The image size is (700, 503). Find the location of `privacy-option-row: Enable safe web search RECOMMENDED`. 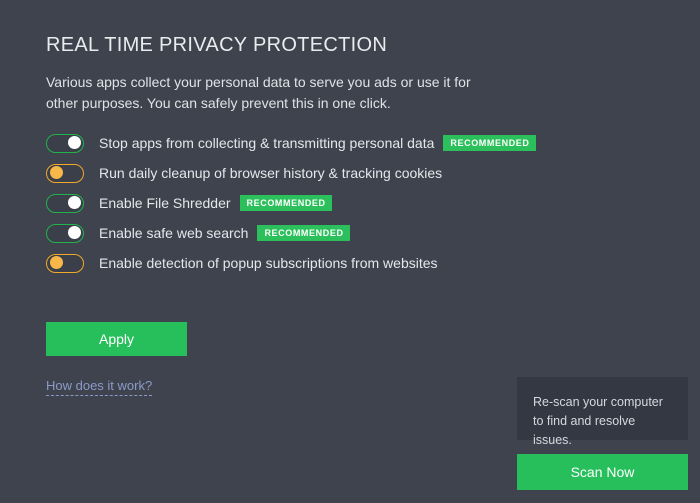

privacy-option-row: Enable safe web search RECOMMENDED is located at coordinates (346, 233).